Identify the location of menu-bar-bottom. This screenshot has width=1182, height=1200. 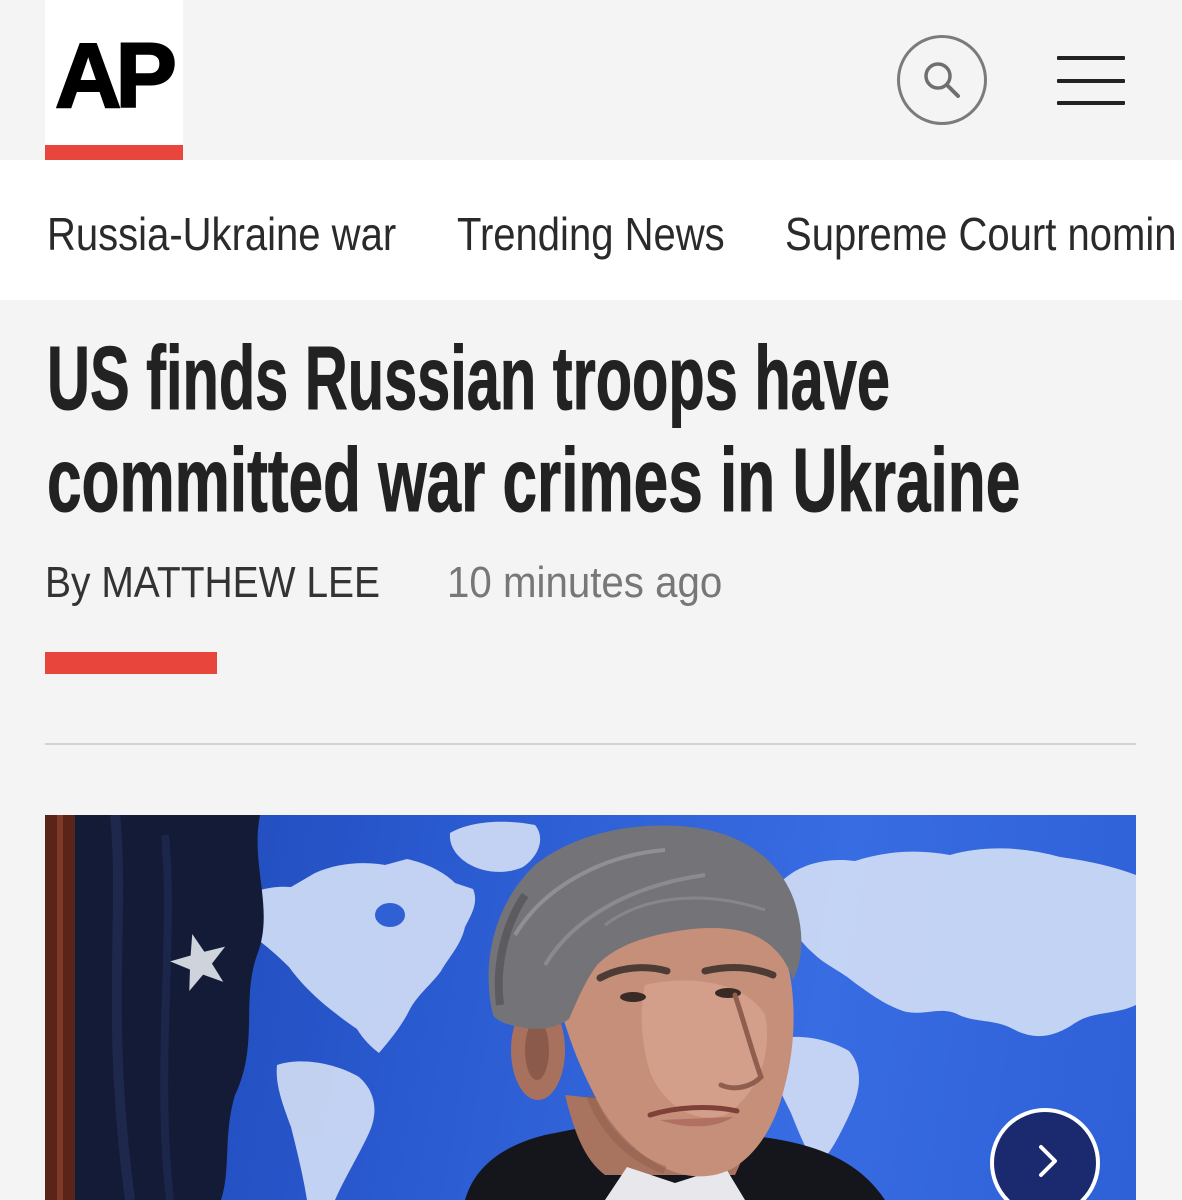
(1091, 103).